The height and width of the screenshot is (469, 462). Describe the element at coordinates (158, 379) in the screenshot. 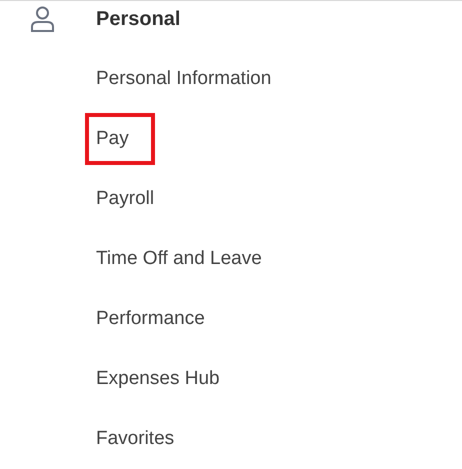

I see `menu-link: Expenses Hub` at that location.